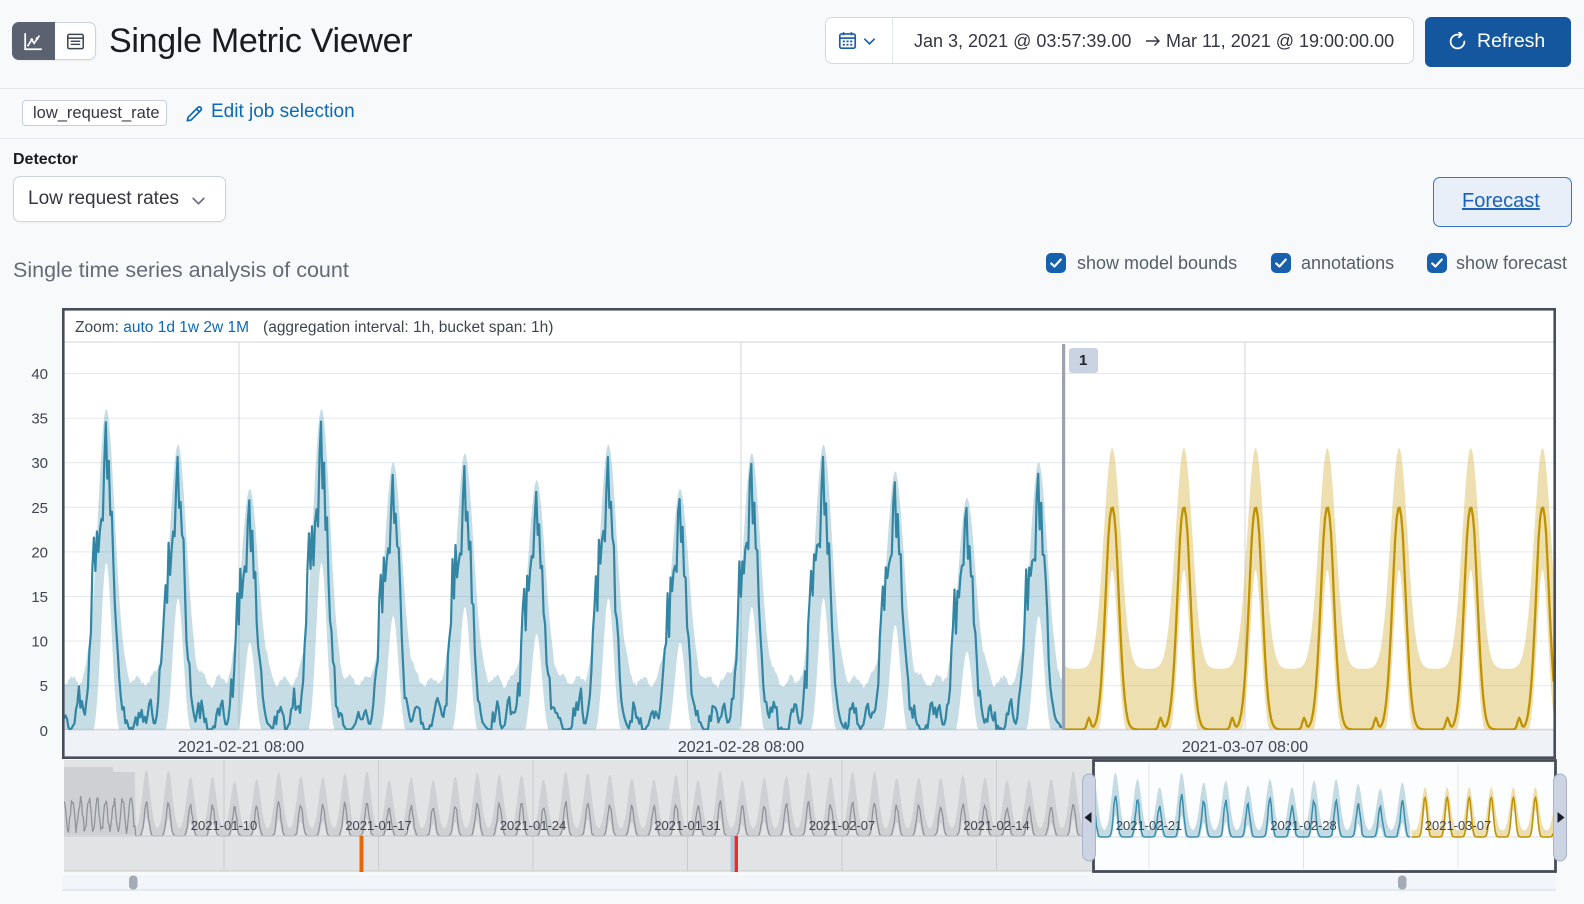 This screenshot has width=1584, height=904. Describe the element at coordinates (1303, 825) in the screenshot. I see `svg-text: 2021-02-28` at that location.